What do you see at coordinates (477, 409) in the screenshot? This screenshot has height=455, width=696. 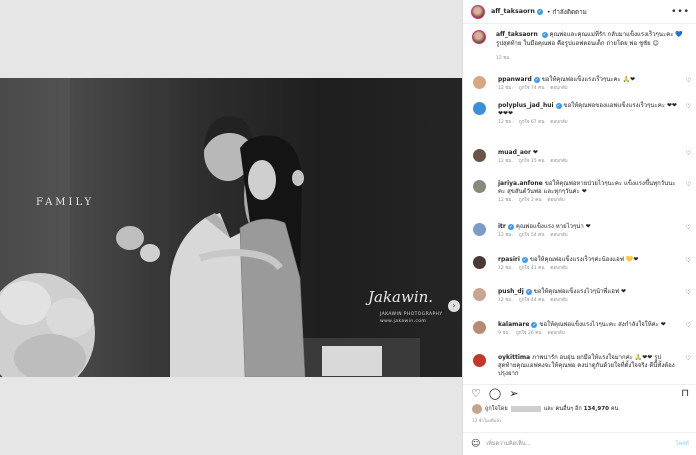 I see `liker-avatar` at bounding box center [477, 409].